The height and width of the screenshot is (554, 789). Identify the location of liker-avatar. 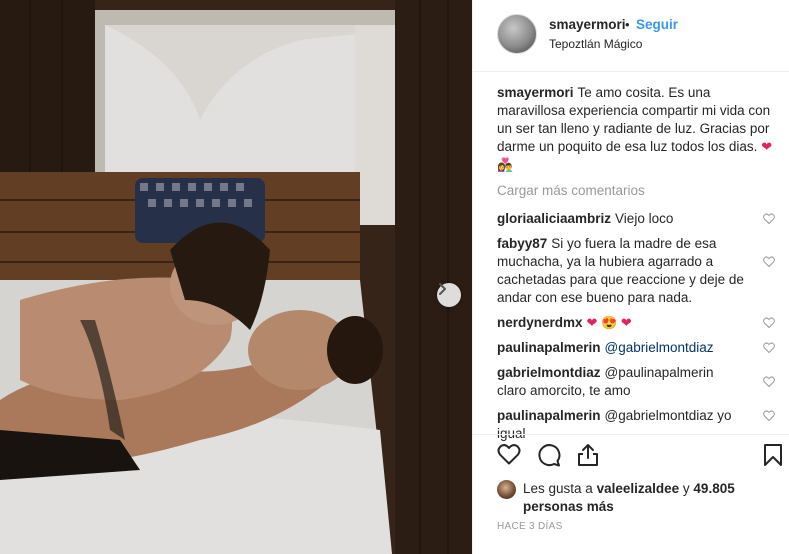
(506, 489).